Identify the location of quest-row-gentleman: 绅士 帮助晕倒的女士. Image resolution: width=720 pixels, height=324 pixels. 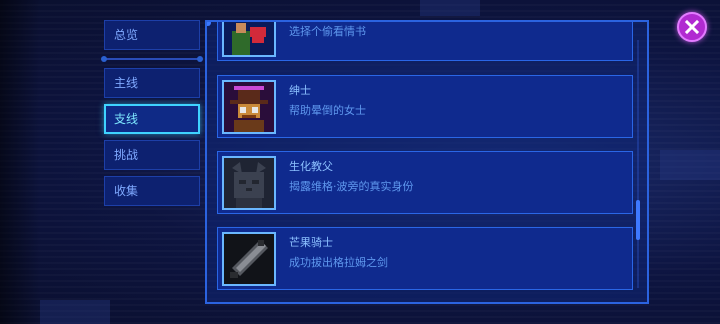
(425, 106).